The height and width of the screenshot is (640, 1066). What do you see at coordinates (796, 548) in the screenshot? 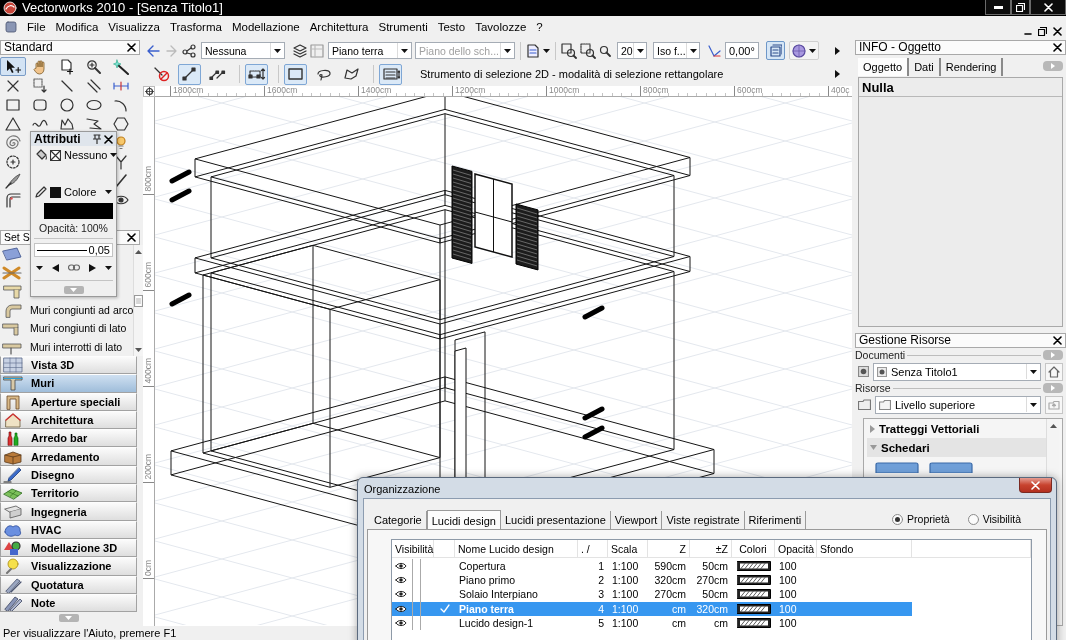
I see `column-header: Opacità` at bounding box center [796, 548].